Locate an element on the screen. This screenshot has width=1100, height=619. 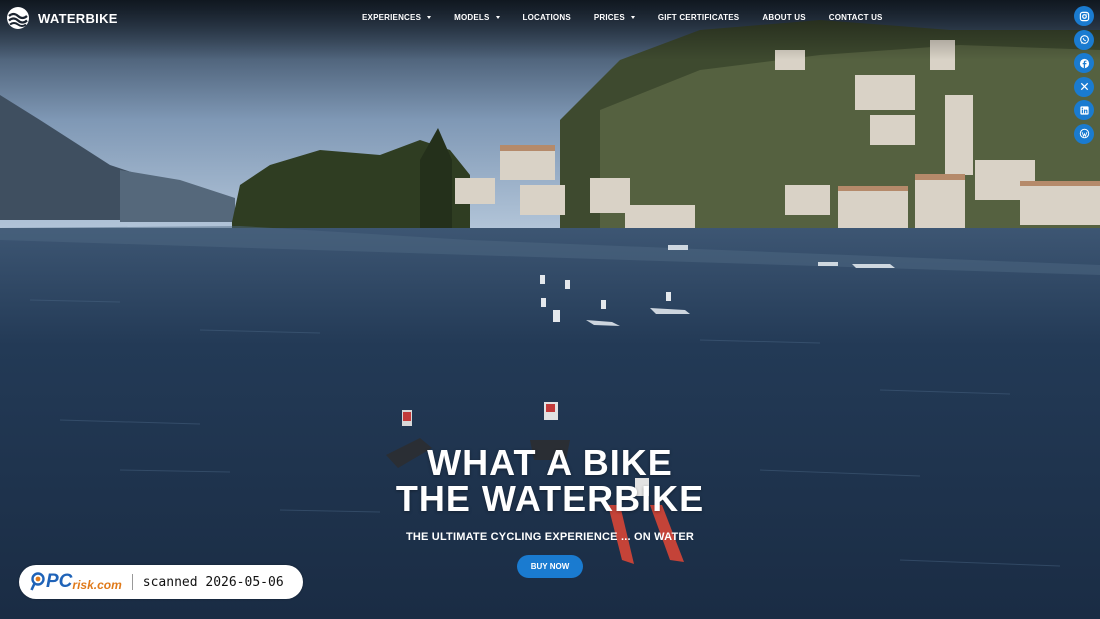
x-button is located at coordinates (1084, 86).